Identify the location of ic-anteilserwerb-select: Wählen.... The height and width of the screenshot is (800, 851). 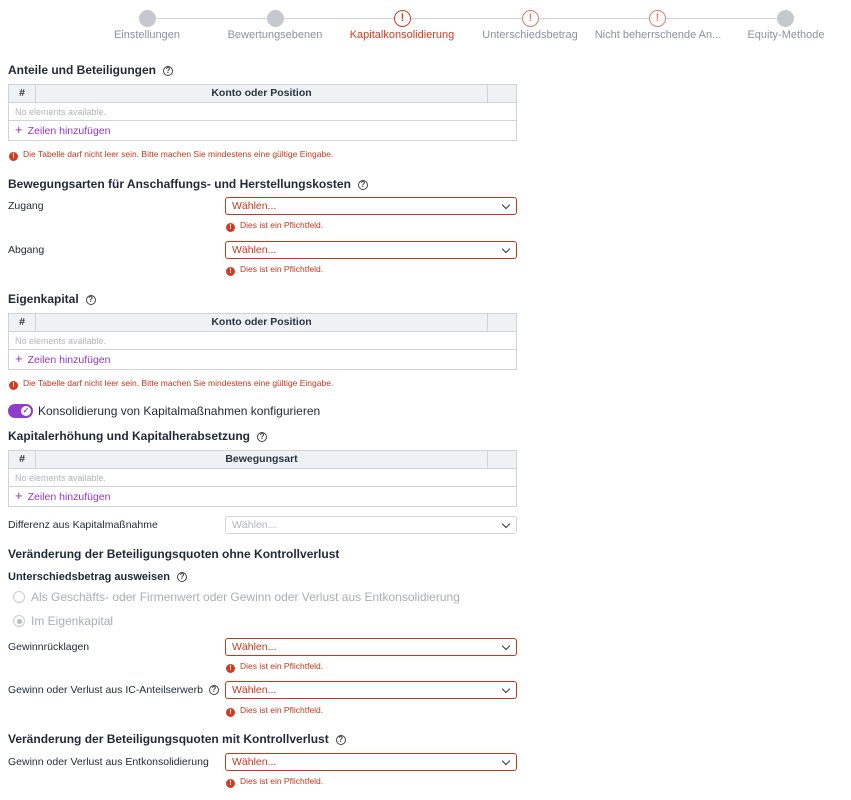
(371, 690).